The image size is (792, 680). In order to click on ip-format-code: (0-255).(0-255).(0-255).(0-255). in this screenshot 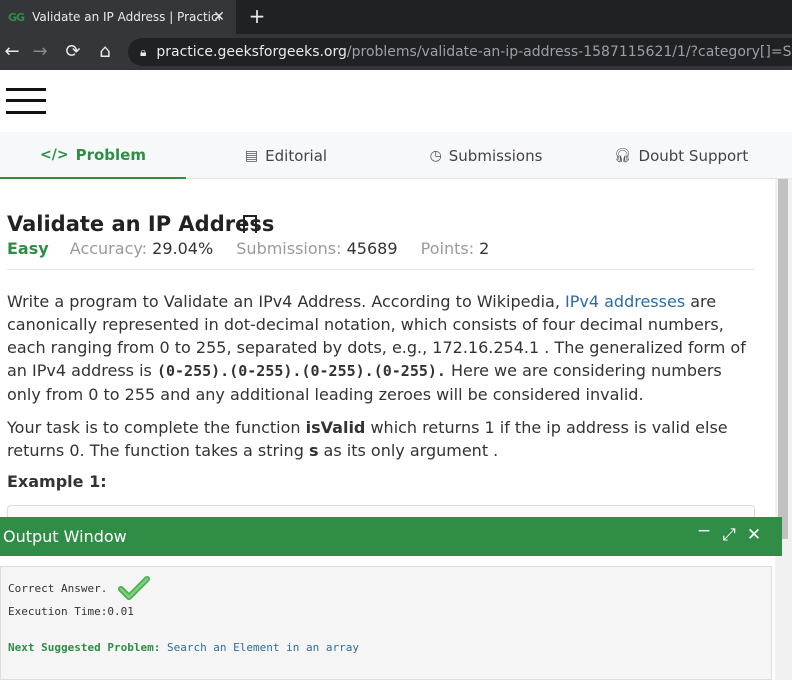, I will do `click(301, 371)`.